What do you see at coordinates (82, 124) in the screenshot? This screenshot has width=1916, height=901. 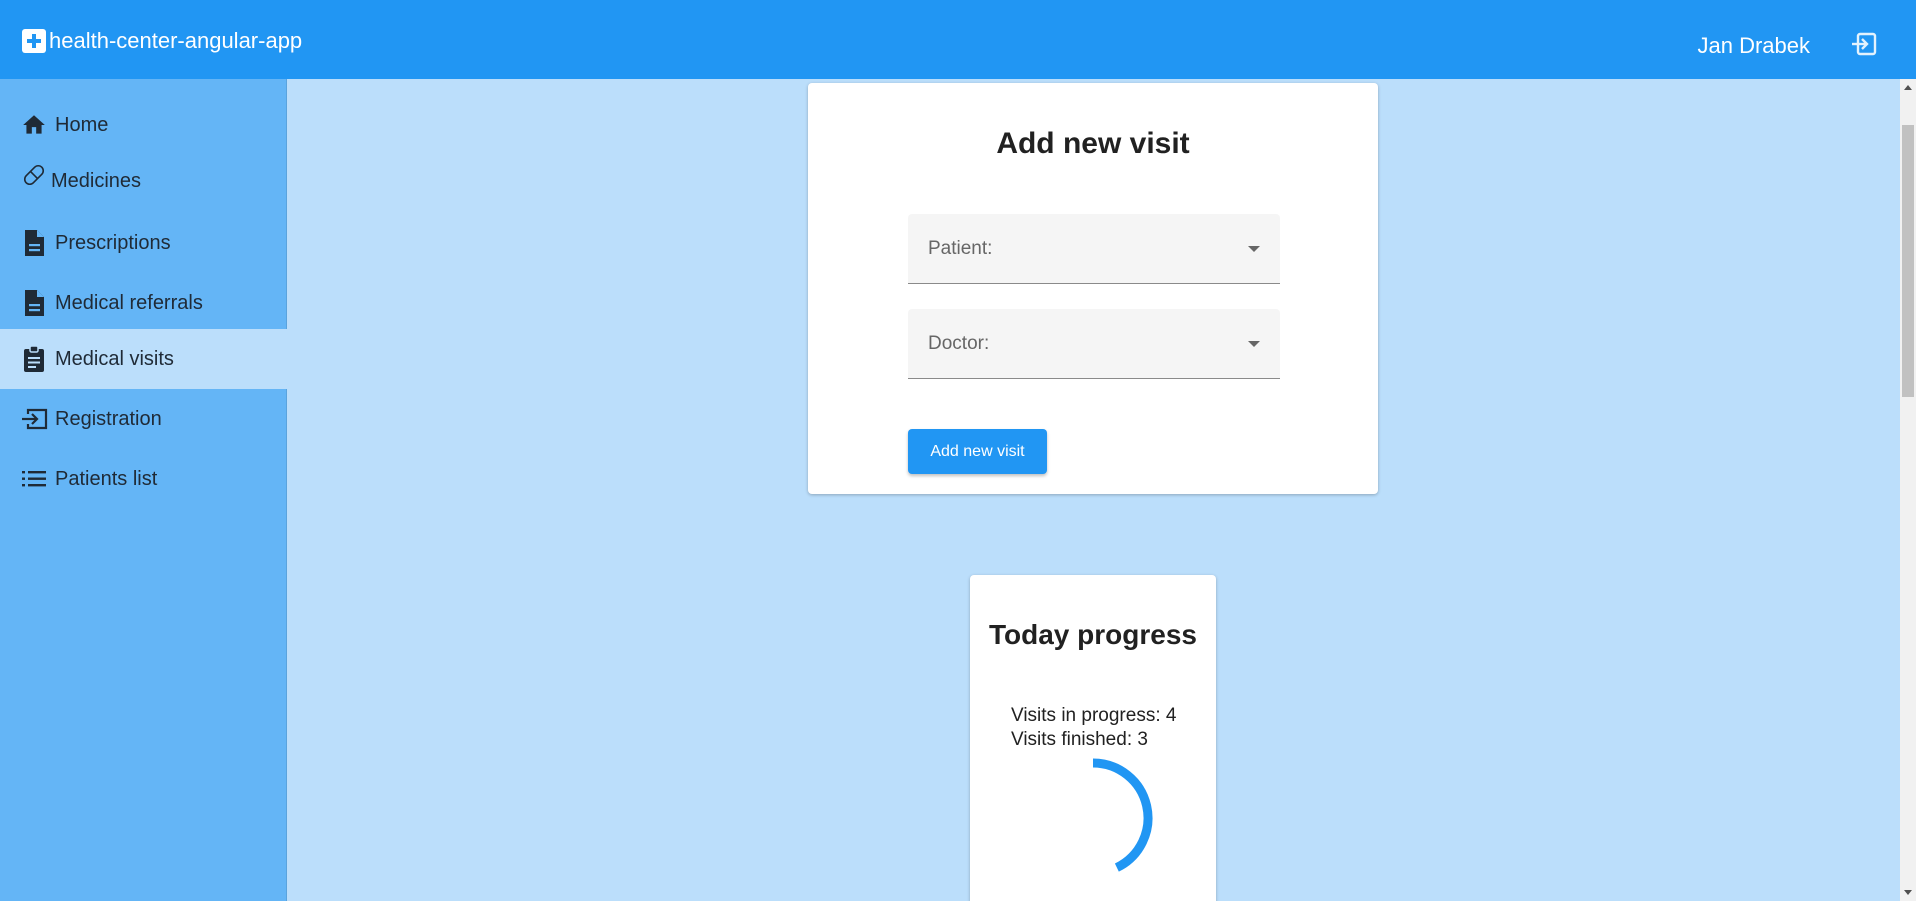 I see `sidebar-item-label: Home` at bounding box center [82, 124].